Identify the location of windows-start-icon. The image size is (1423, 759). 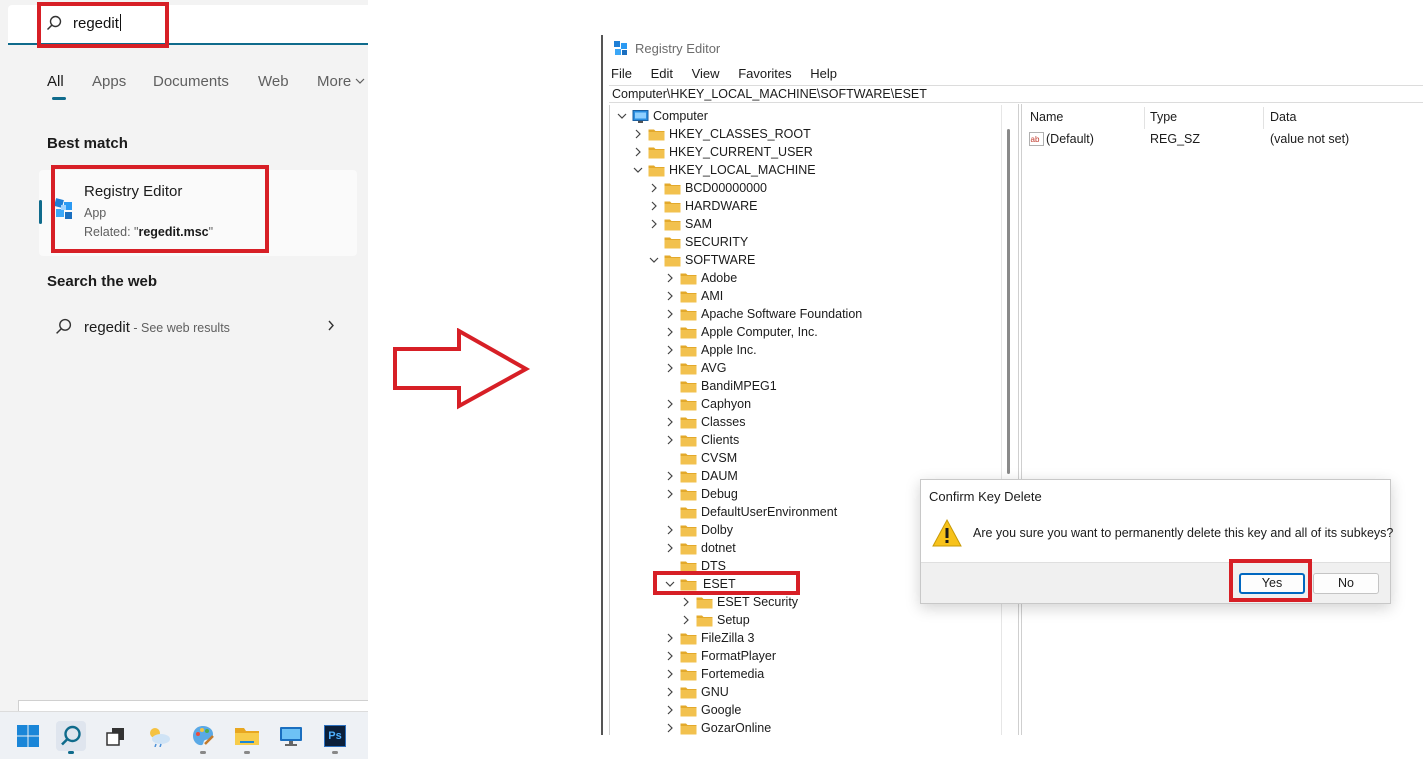
(28, 736).